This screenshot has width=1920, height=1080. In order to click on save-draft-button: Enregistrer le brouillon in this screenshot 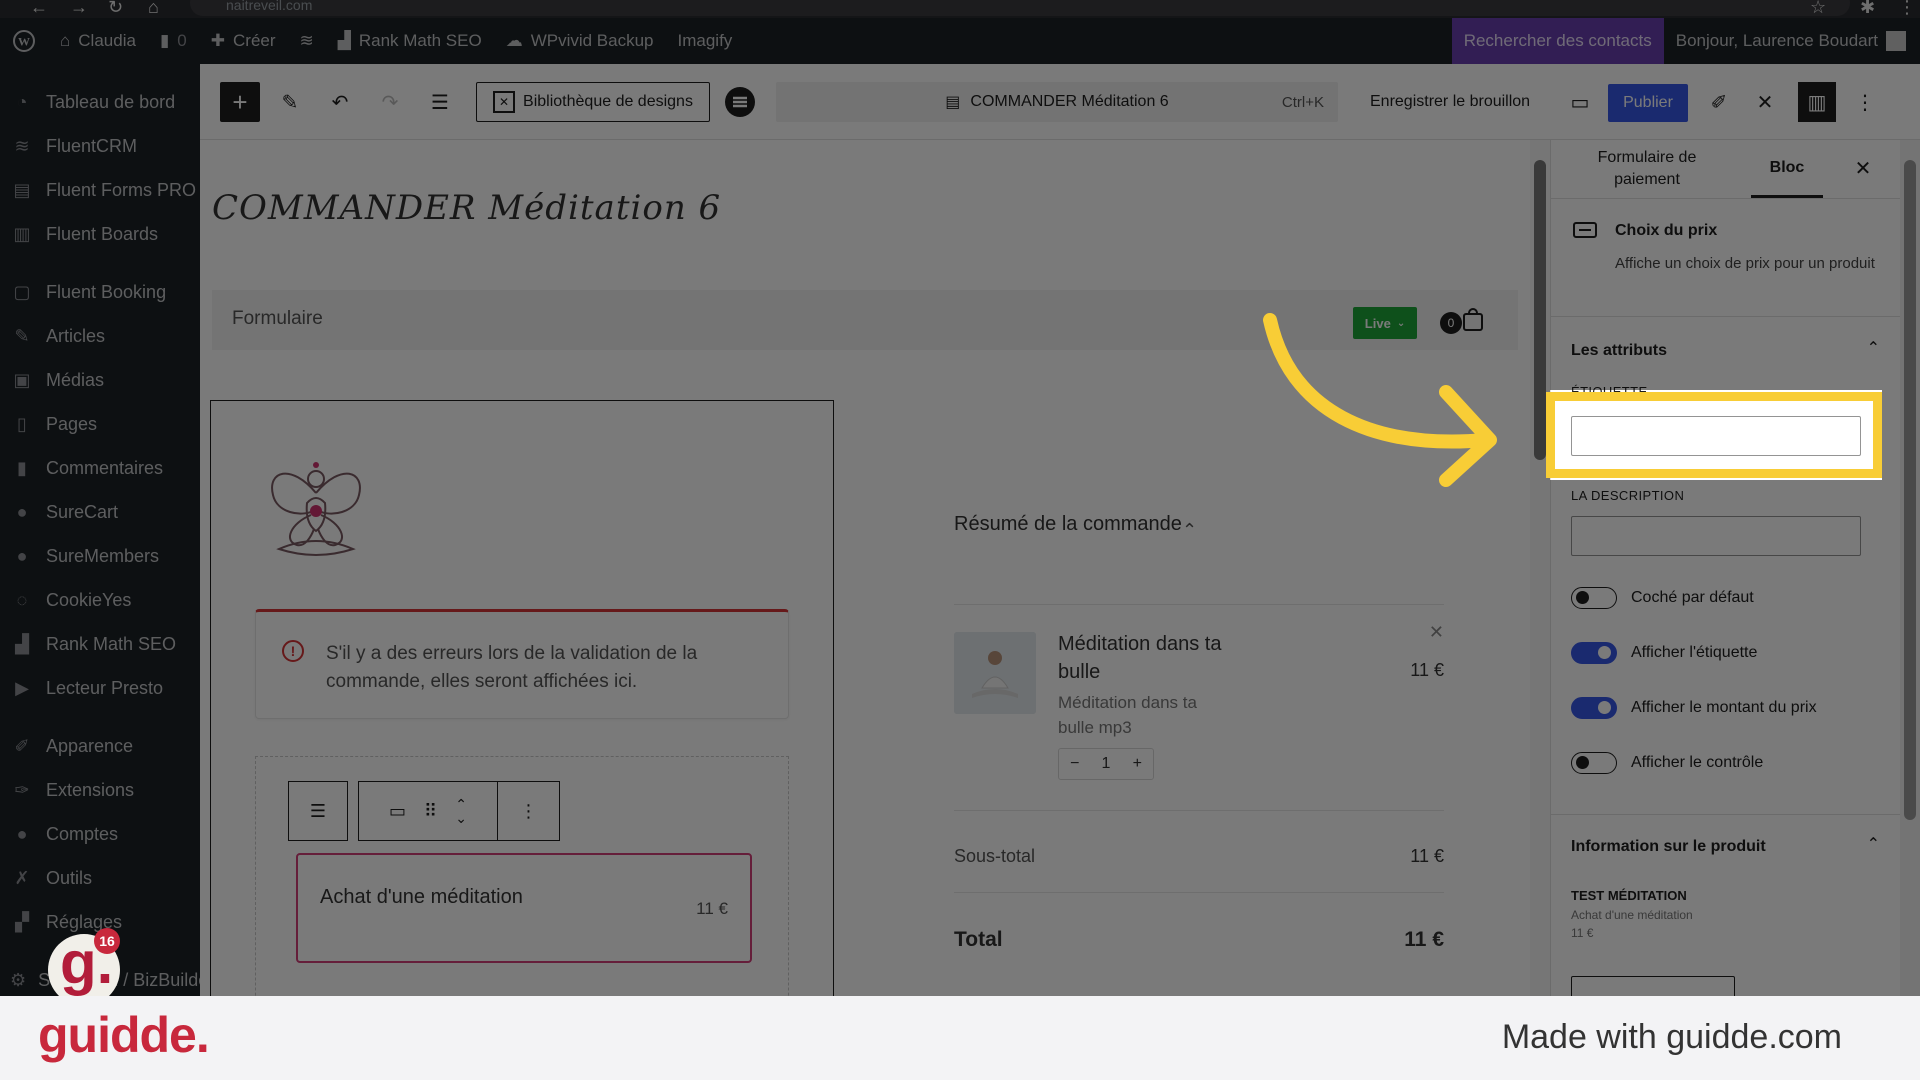, I will do `click(1450, 102)`.